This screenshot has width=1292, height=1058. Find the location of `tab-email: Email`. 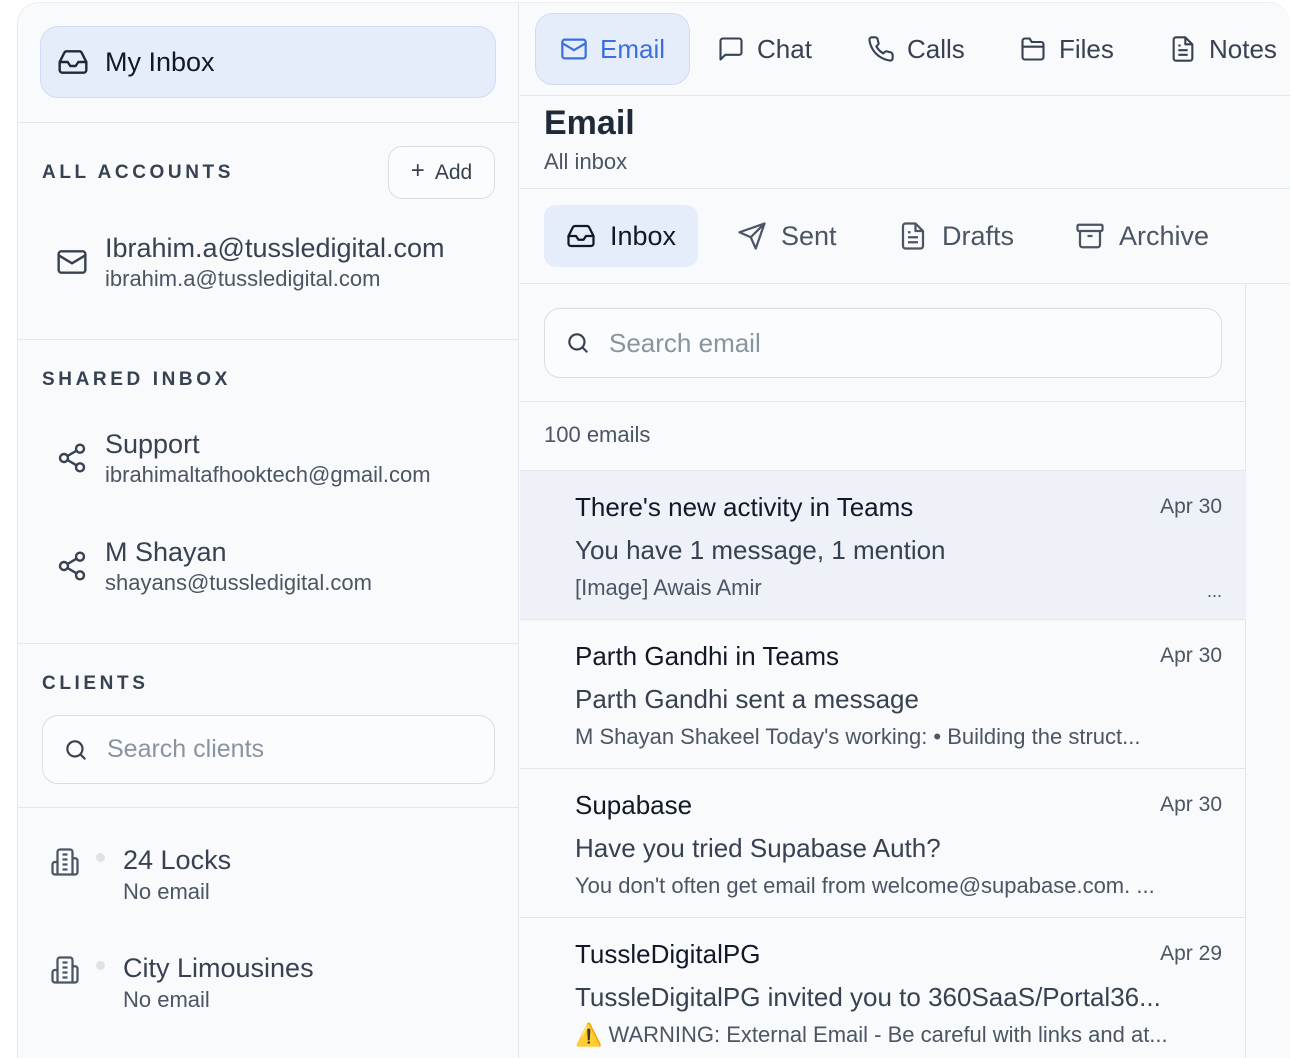

tab-email: Email is located at coordinates (613, 49).